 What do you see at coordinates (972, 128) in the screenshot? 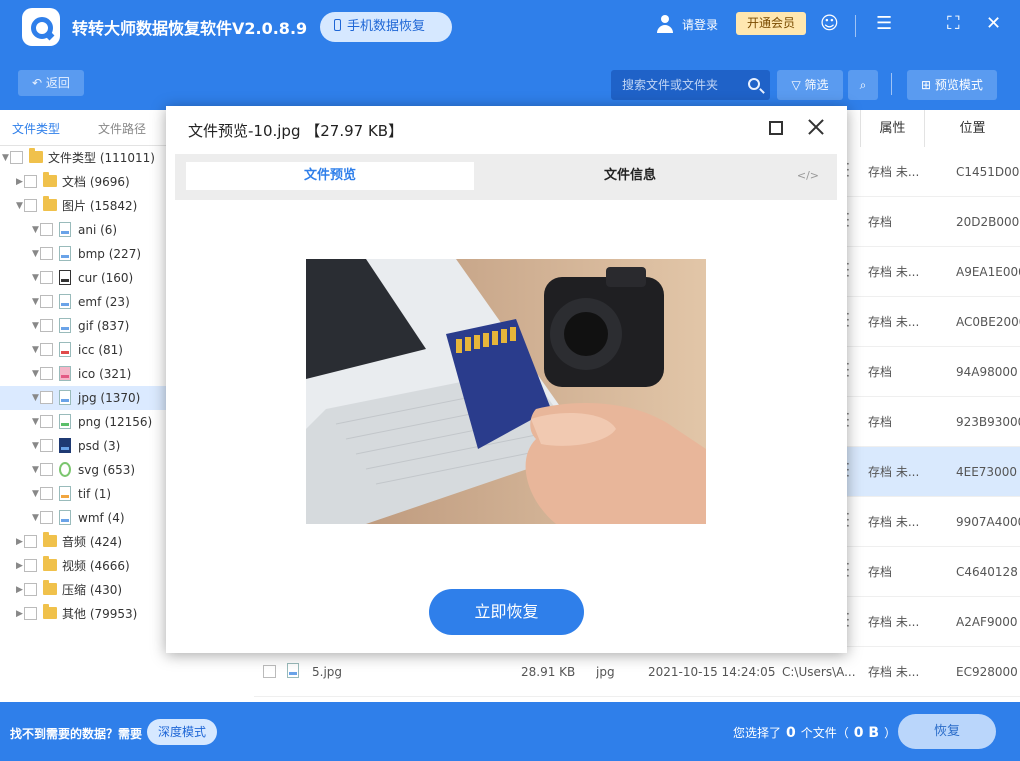
I see `column-header-location: 位置` at bounding box center [972, 128].